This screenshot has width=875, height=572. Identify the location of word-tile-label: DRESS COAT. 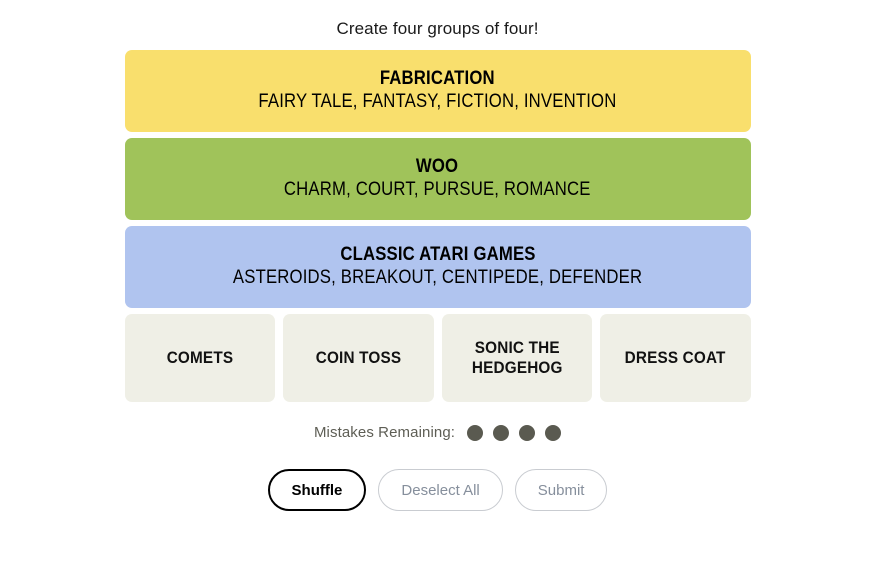
(675, 357).